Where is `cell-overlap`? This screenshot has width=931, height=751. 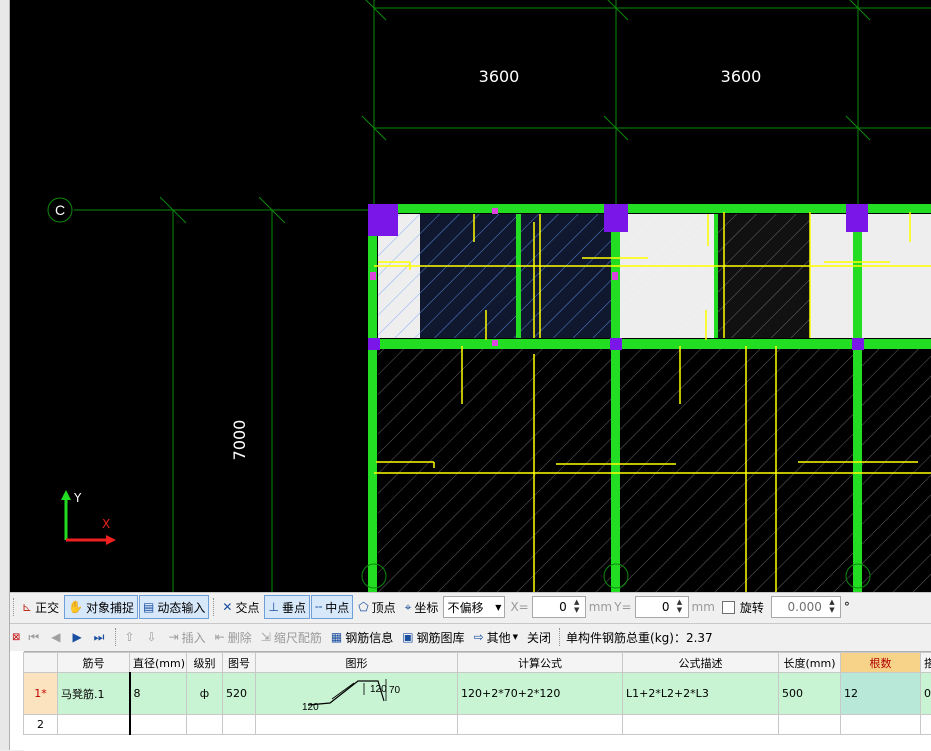
cell-overlap is located at coordinates (926, 725).